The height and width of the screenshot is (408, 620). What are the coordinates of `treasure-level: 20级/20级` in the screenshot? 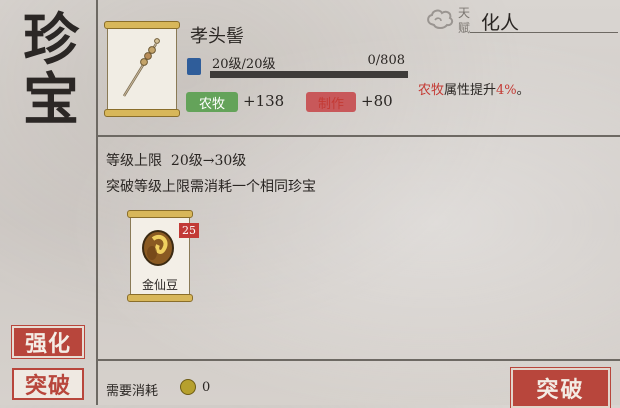 It's located at (244, 64).